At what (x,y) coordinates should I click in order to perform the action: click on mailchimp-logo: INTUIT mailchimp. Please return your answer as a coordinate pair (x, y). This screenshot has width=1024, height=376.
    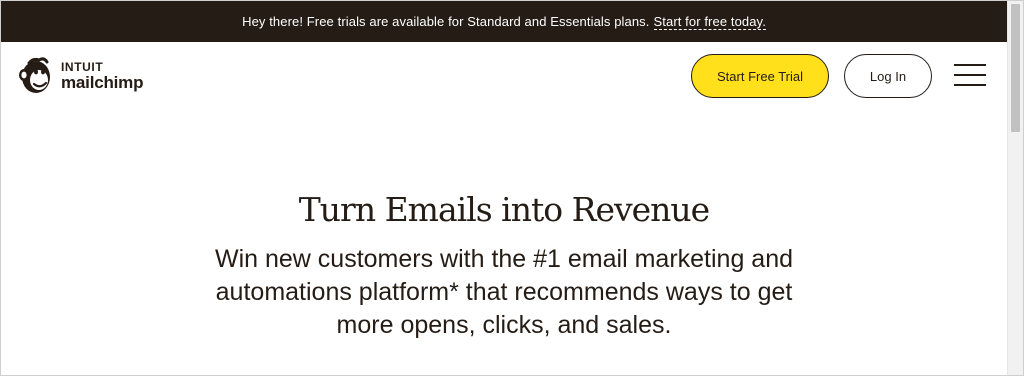
    Looking at the image, I should click on (80, 76).